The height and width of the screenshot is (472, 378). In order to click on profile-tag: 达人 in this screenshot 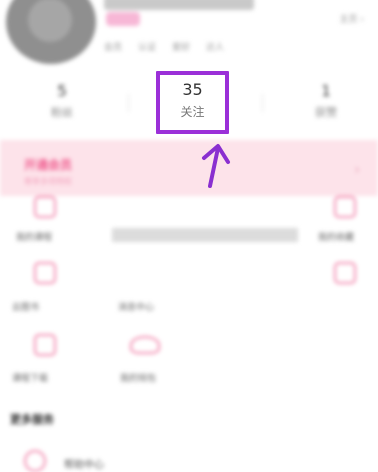, I will do `click(215, 48)`.